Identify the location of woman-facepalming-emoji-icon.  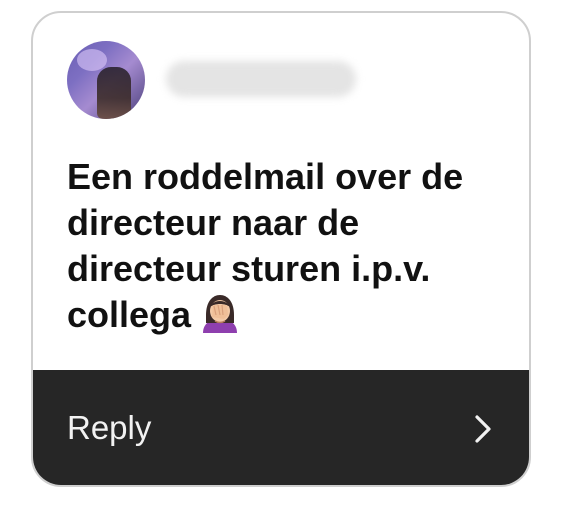
(220, 314).